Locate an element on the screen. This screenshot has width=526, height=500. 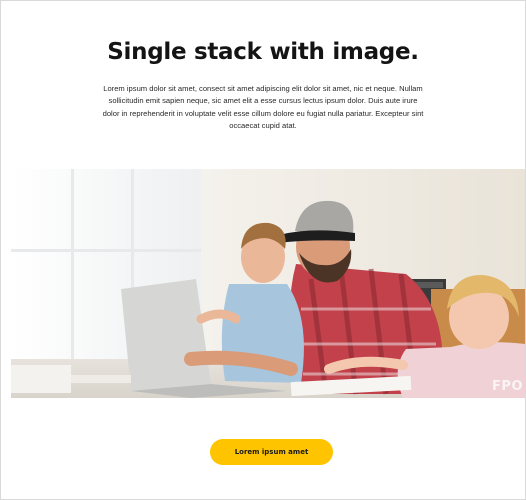
section-title: Single stack with image. is located at coordinates (263, 52).